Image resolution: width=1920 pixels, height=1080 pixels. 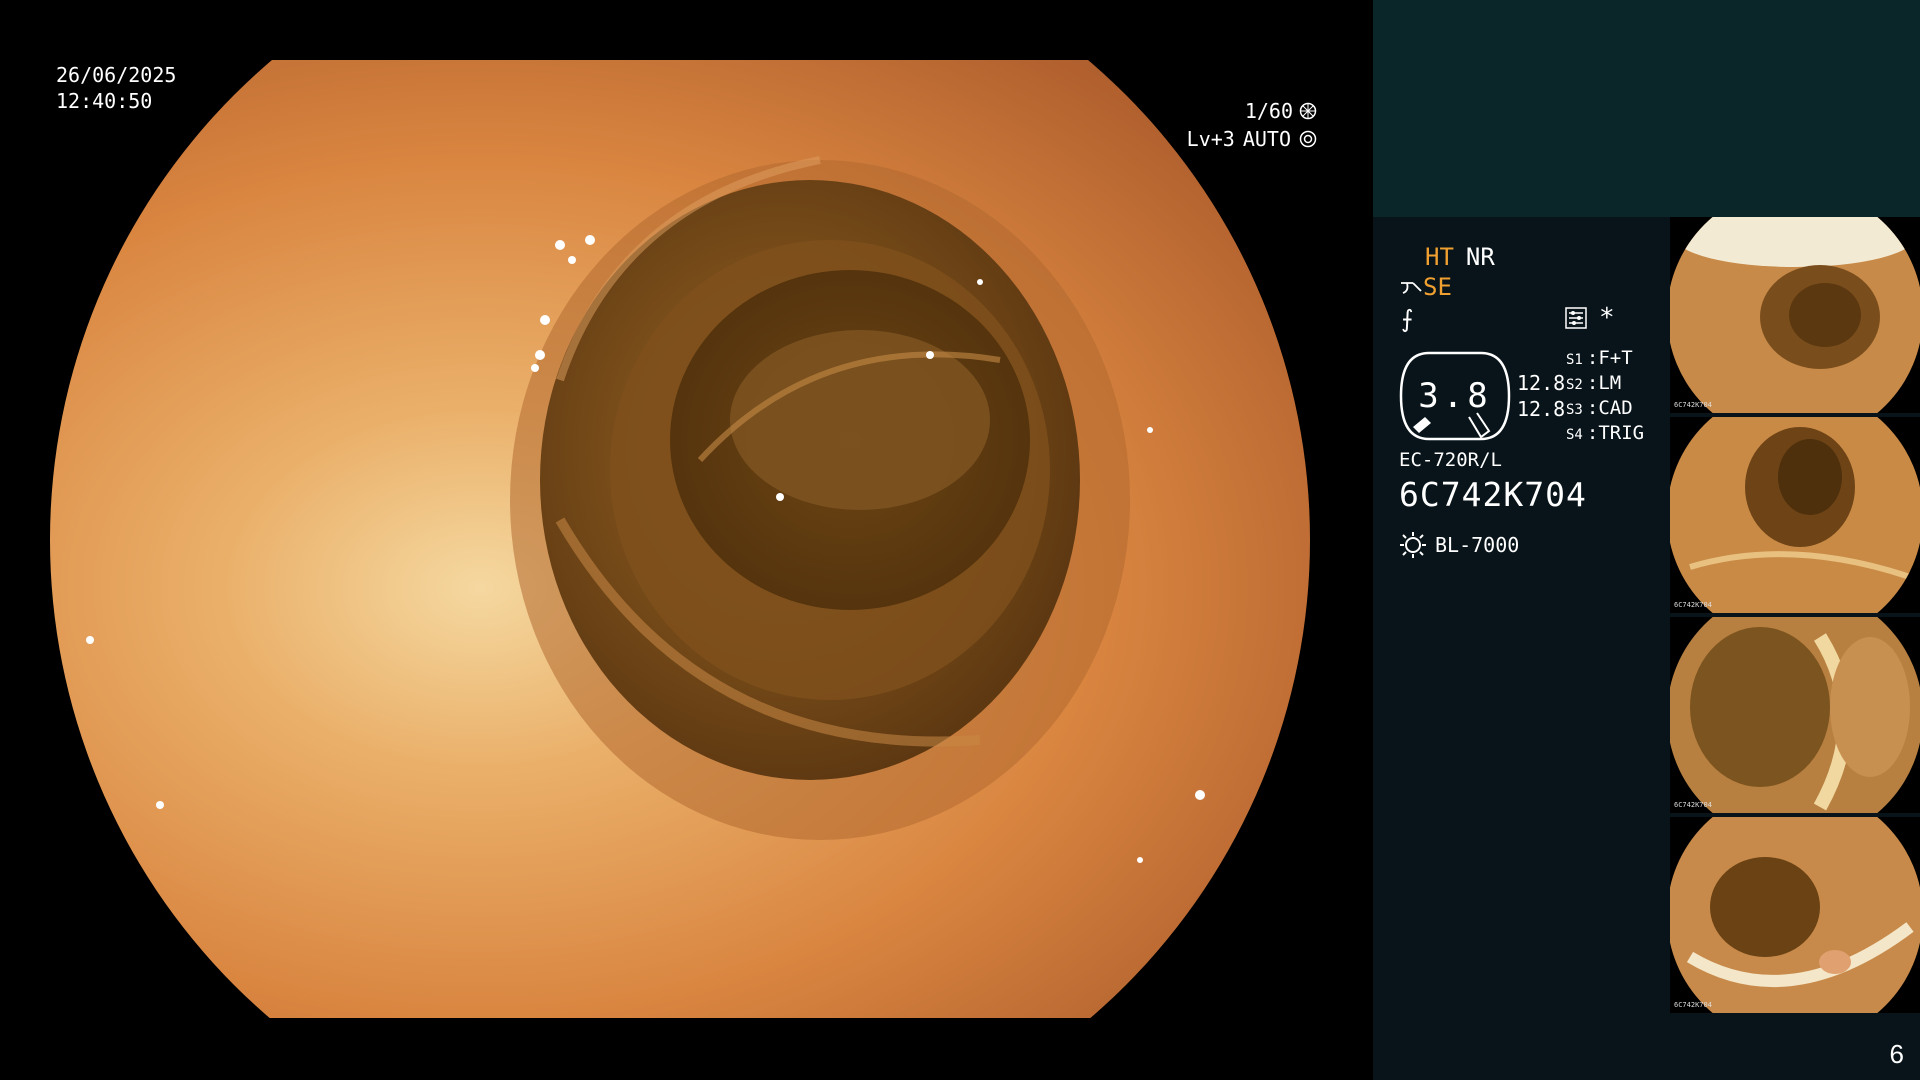 I want to click on scope-model: EC-720R/L, so click(x=1450, y=460).